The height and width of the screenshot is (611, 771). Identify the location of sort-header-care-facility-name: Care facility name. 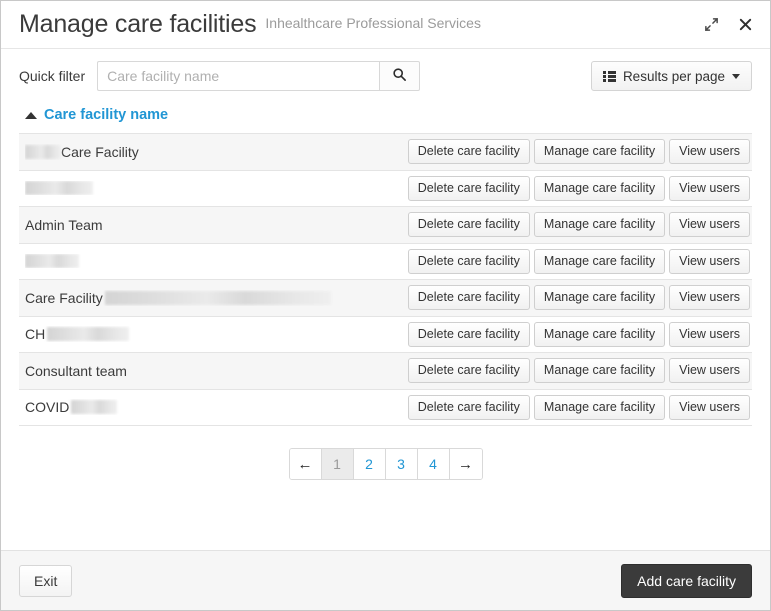
(93, 118).